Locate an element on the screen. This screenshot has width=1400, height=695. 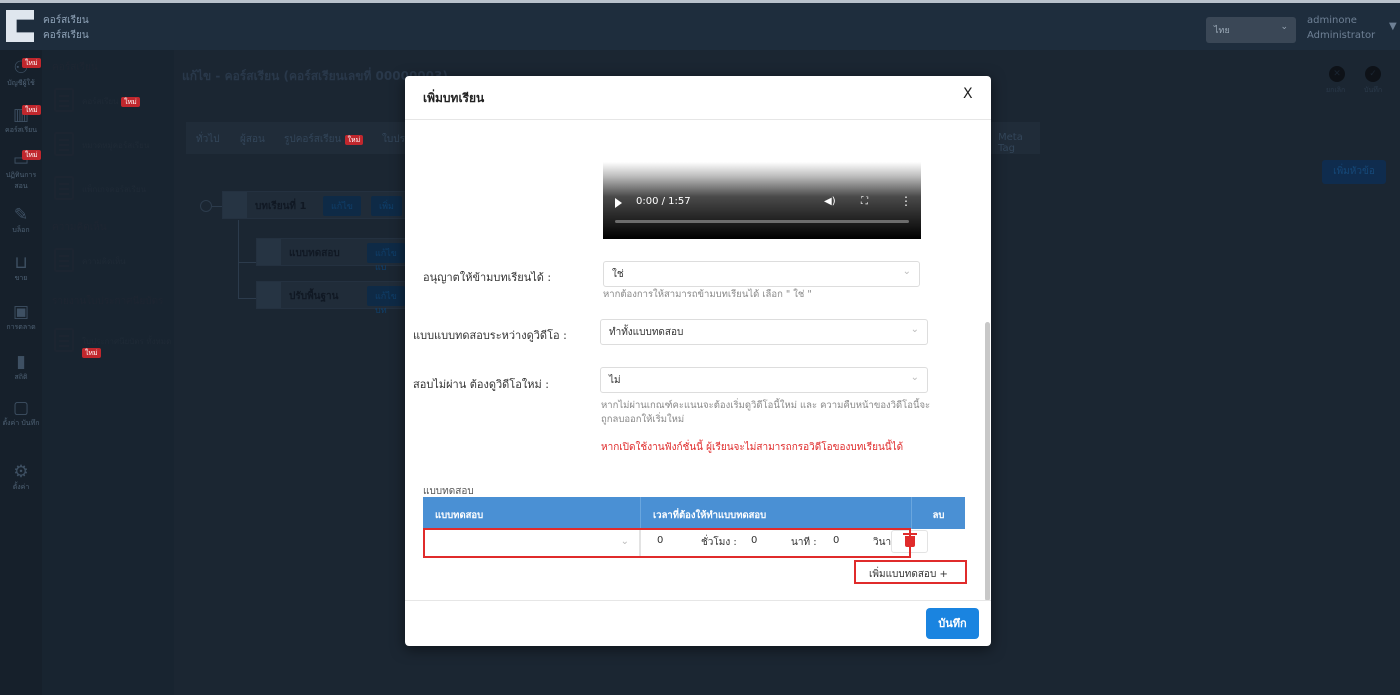
add-button: เพิ่ม is located at coordinates (386, 206).